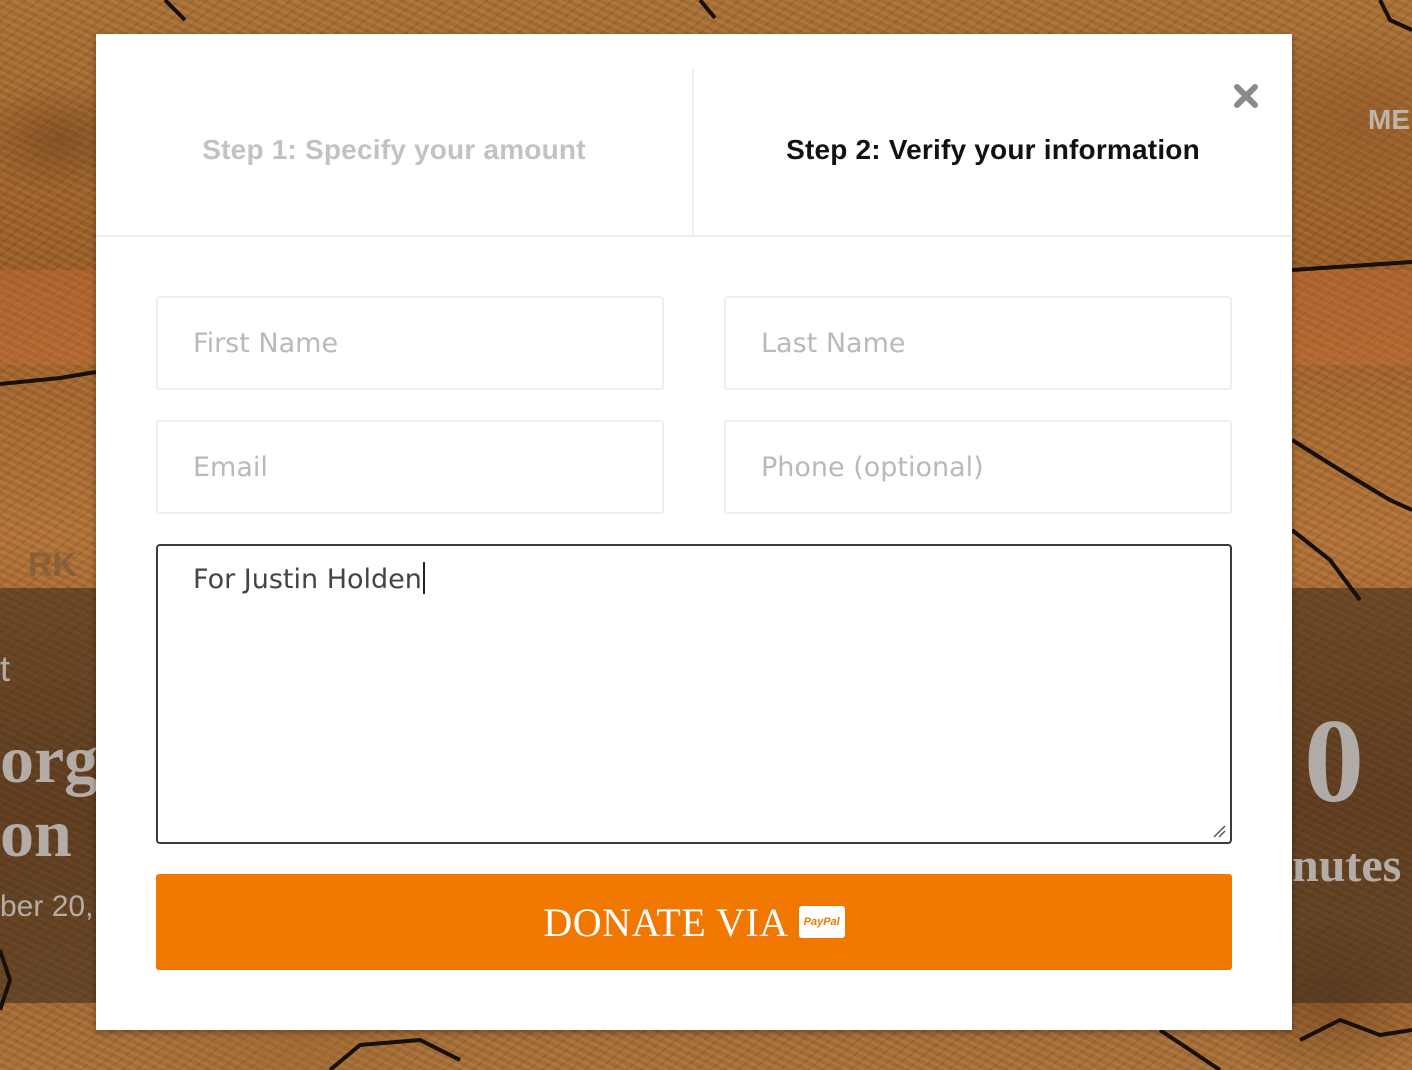  Describe the element at coordinates (423, 578) in the screenshot. I see `text-caret` at that location.